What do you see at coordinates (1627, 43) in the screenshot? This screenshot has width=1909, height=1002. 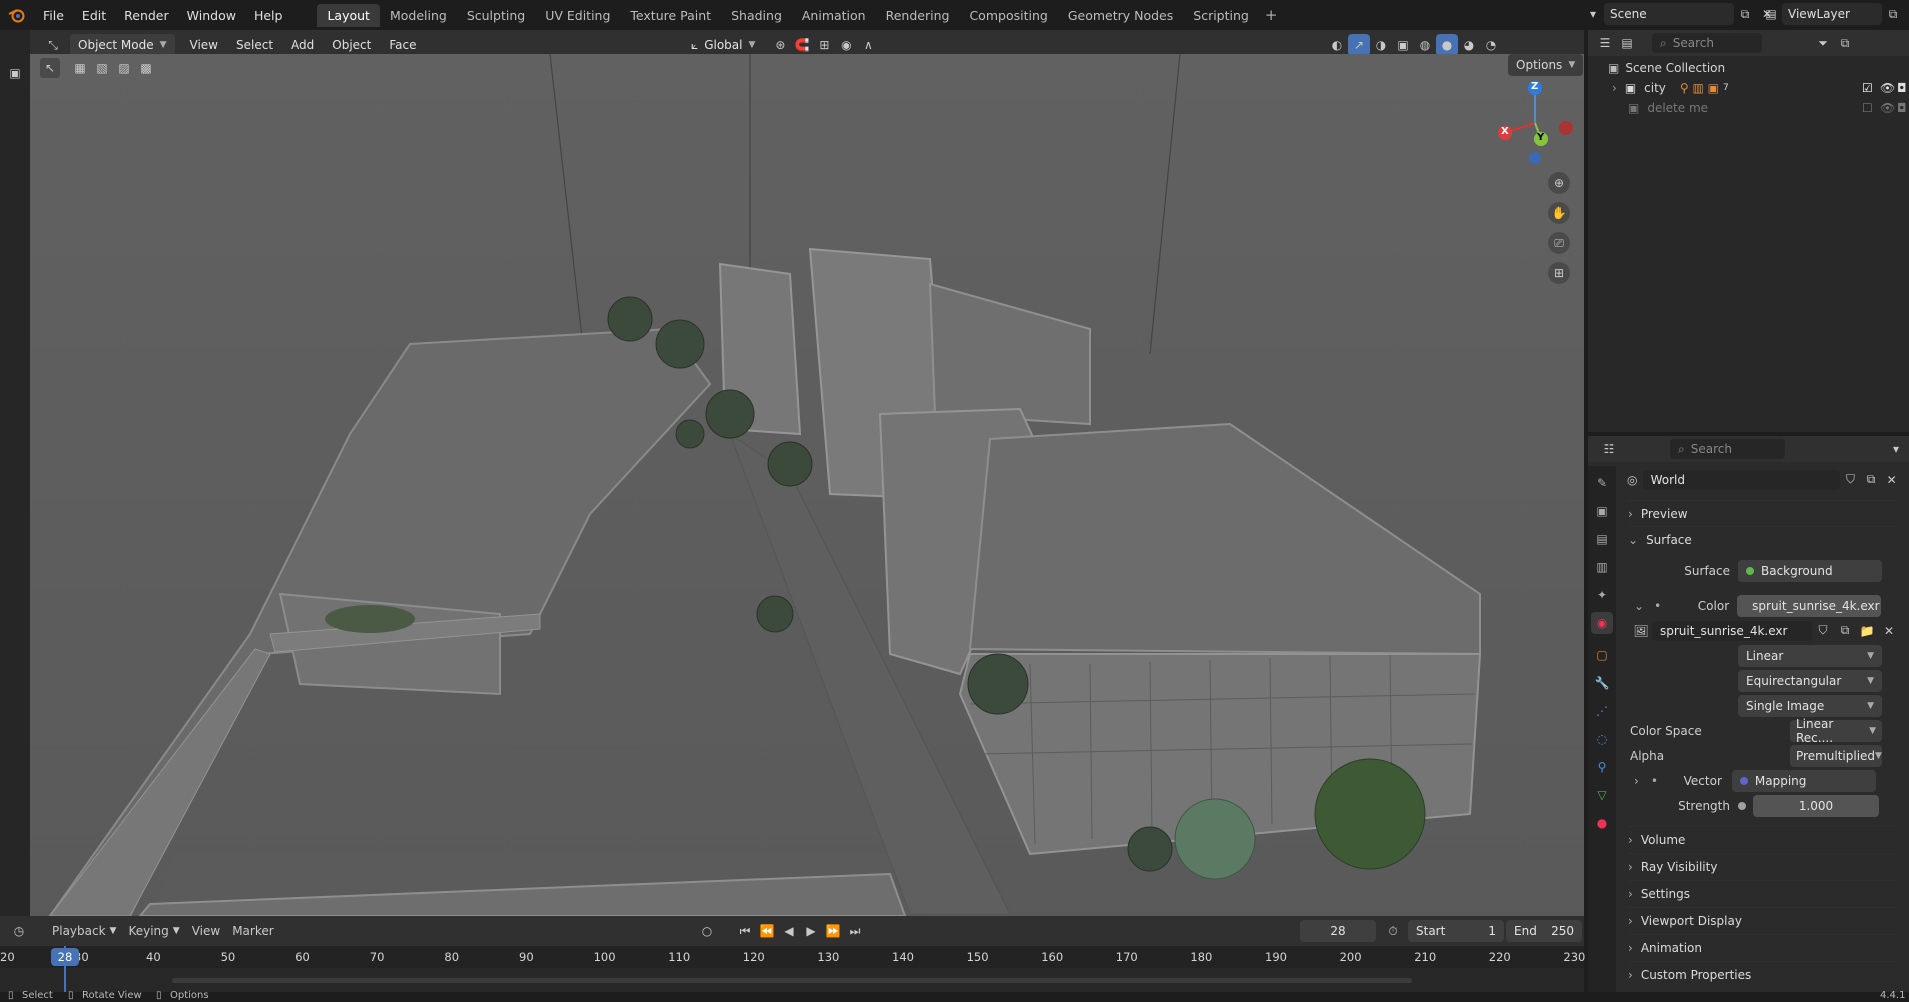 I see `display-mode-icon: ▤` at bounding box center [1627, 43].